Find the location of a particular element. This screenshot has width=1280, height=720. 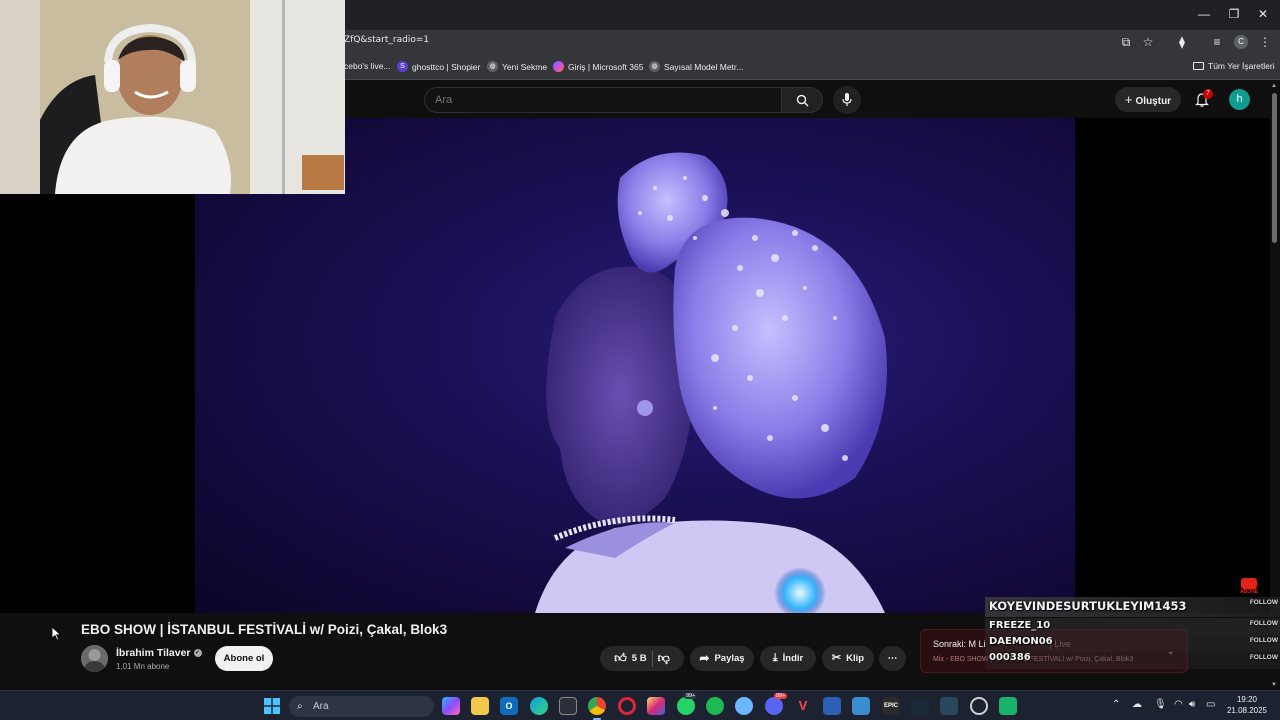

all-bookmarks-button: Tüm Yer İşaretleri is located at coordinates (1234, 66).